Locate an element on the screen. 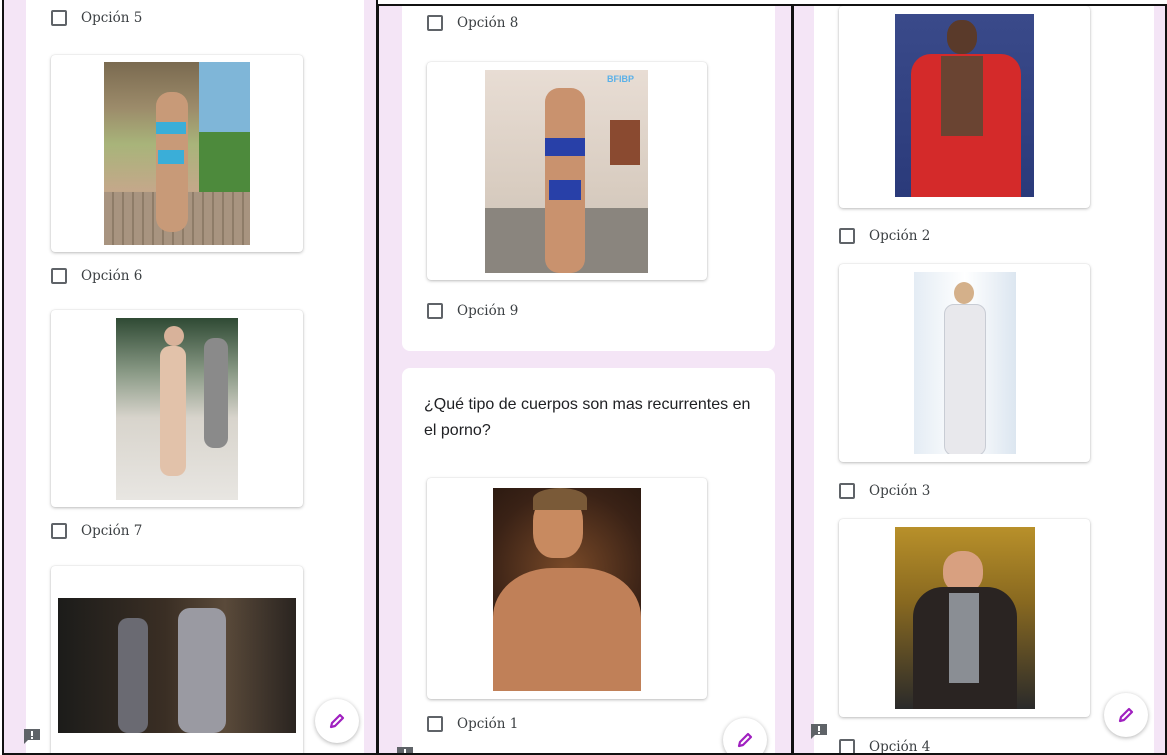 Image resolution: width=1167 pixels, height=755 pixels. option-image-card: BFIBP is located at coordinates (567, 171).